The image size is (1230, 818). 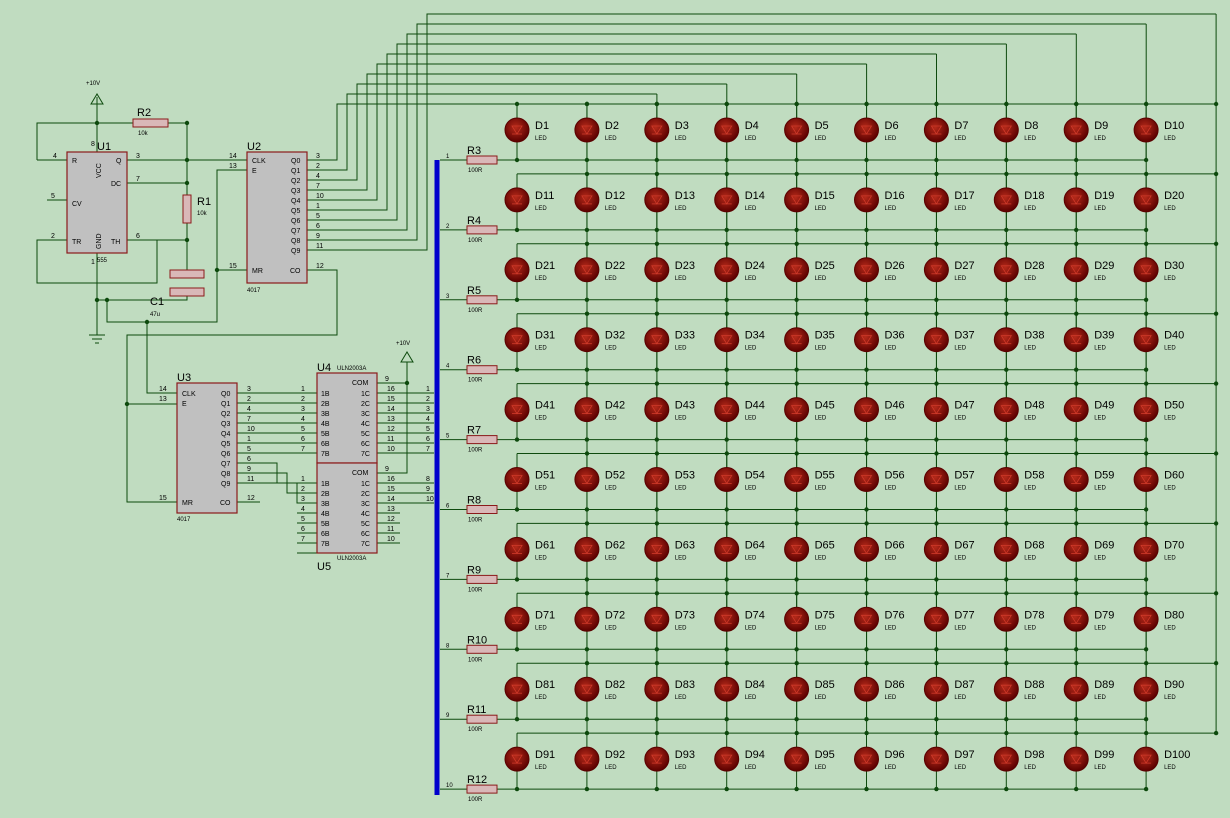 I want to click on pin-num-vcc: 8, so click(x=93, y=144).